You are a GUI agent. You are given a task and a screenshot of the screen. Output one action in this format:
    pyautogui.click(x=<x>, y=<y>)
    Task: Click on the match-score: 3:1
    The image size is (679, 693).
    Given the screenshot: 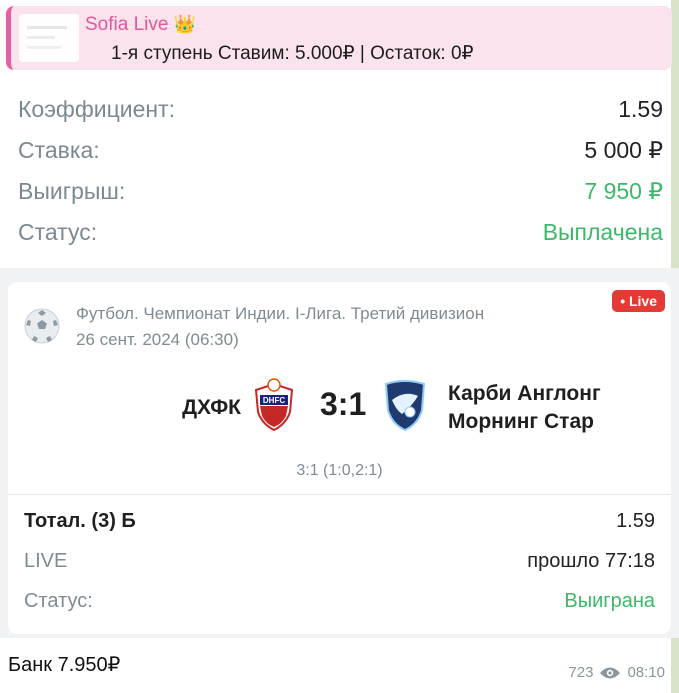 What is the action you would take?
    pyautogui.click(x=343, y=404)
    